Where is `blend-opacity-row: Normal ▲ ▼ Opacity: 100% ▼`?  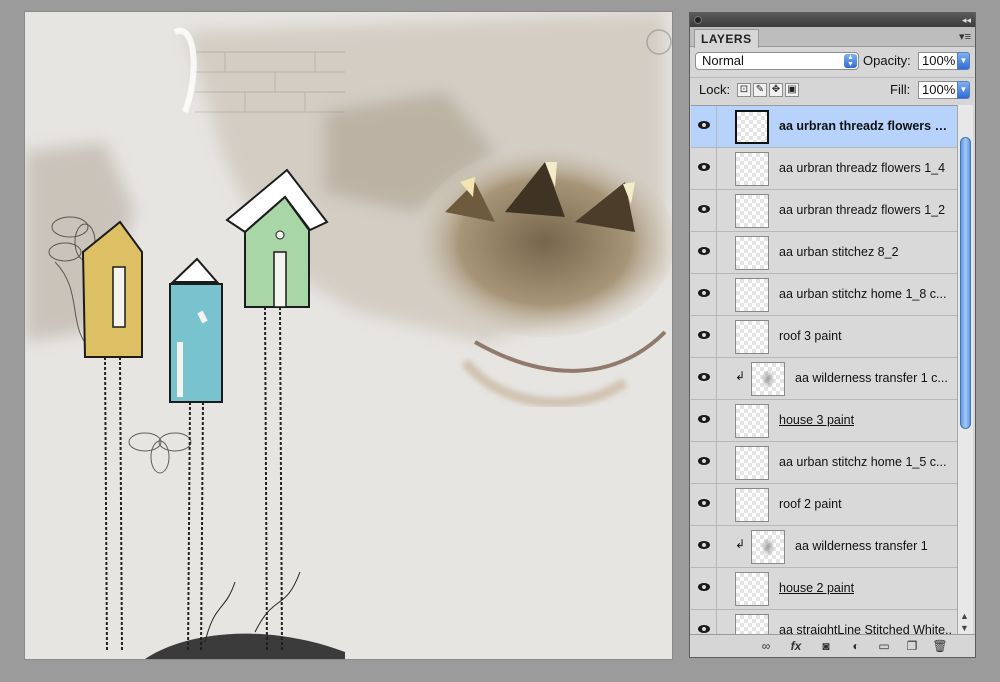 blend-opacity-row: Normal ▲ ▼ Opacity: 100% ▼ is located at coordinates (832, 61).